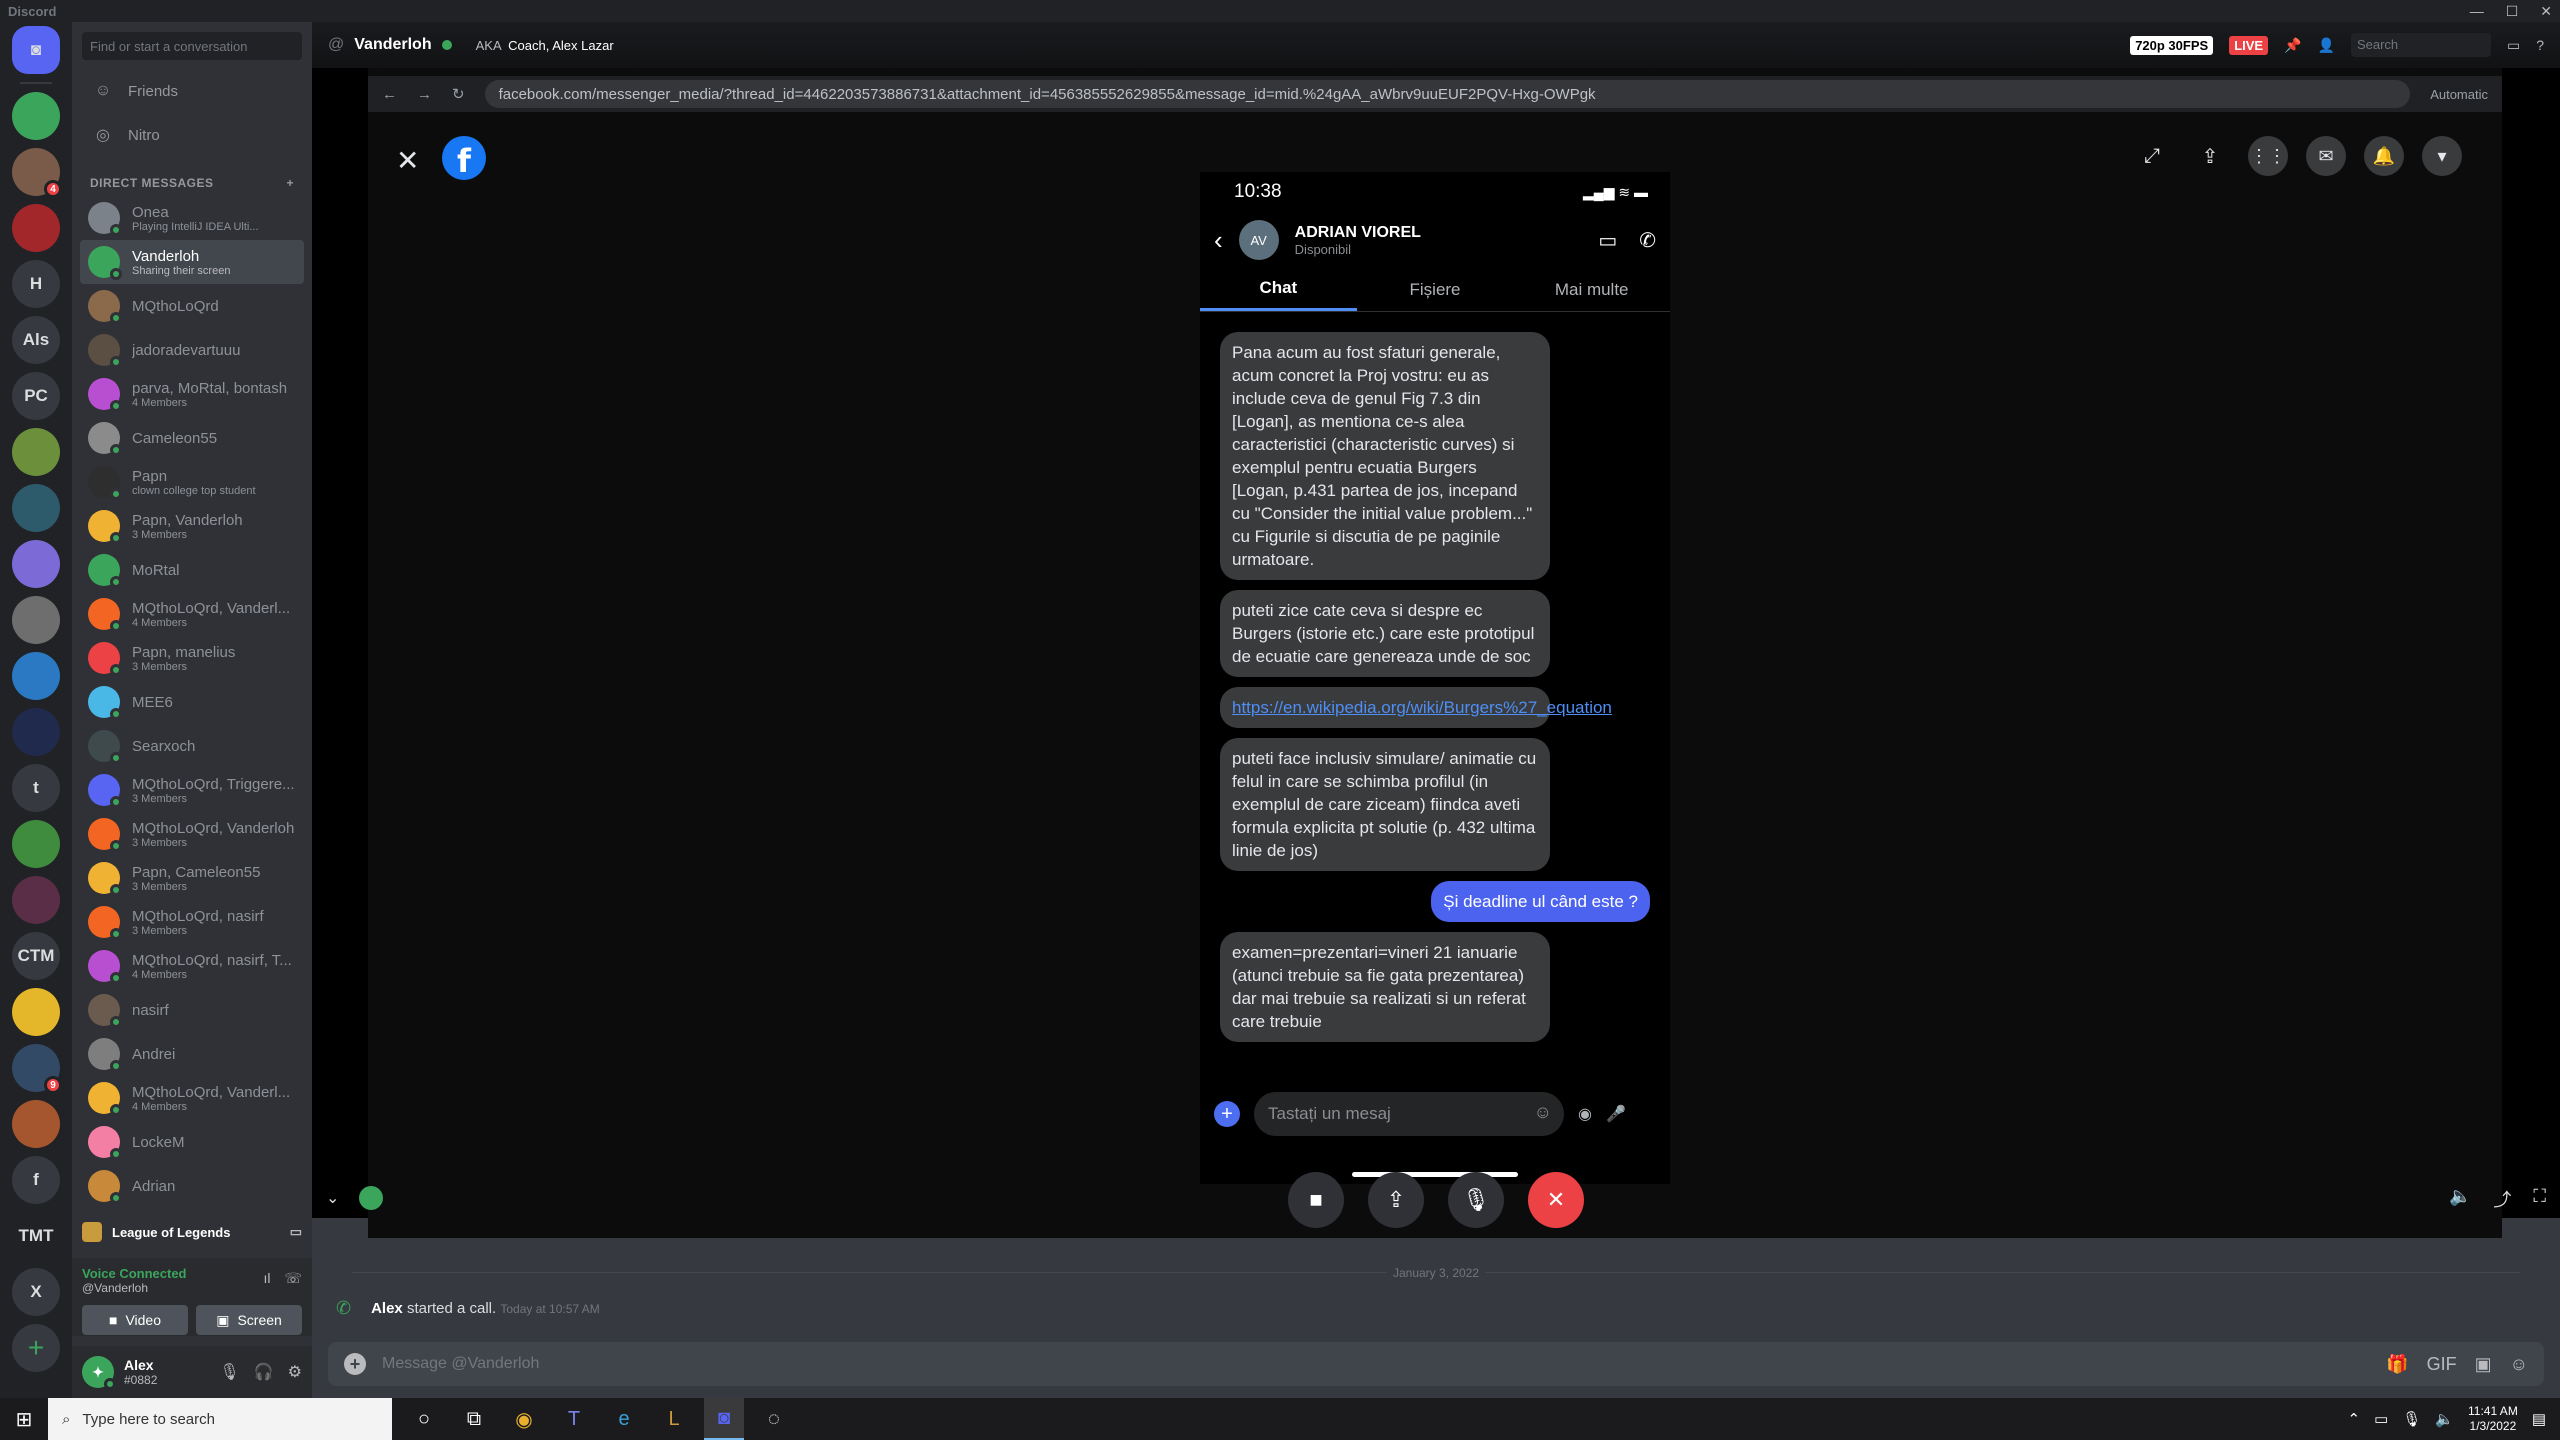 This screenshot has width=2560, height=1440. I want to click on share-icon: ⇪, so click(2210, 156).